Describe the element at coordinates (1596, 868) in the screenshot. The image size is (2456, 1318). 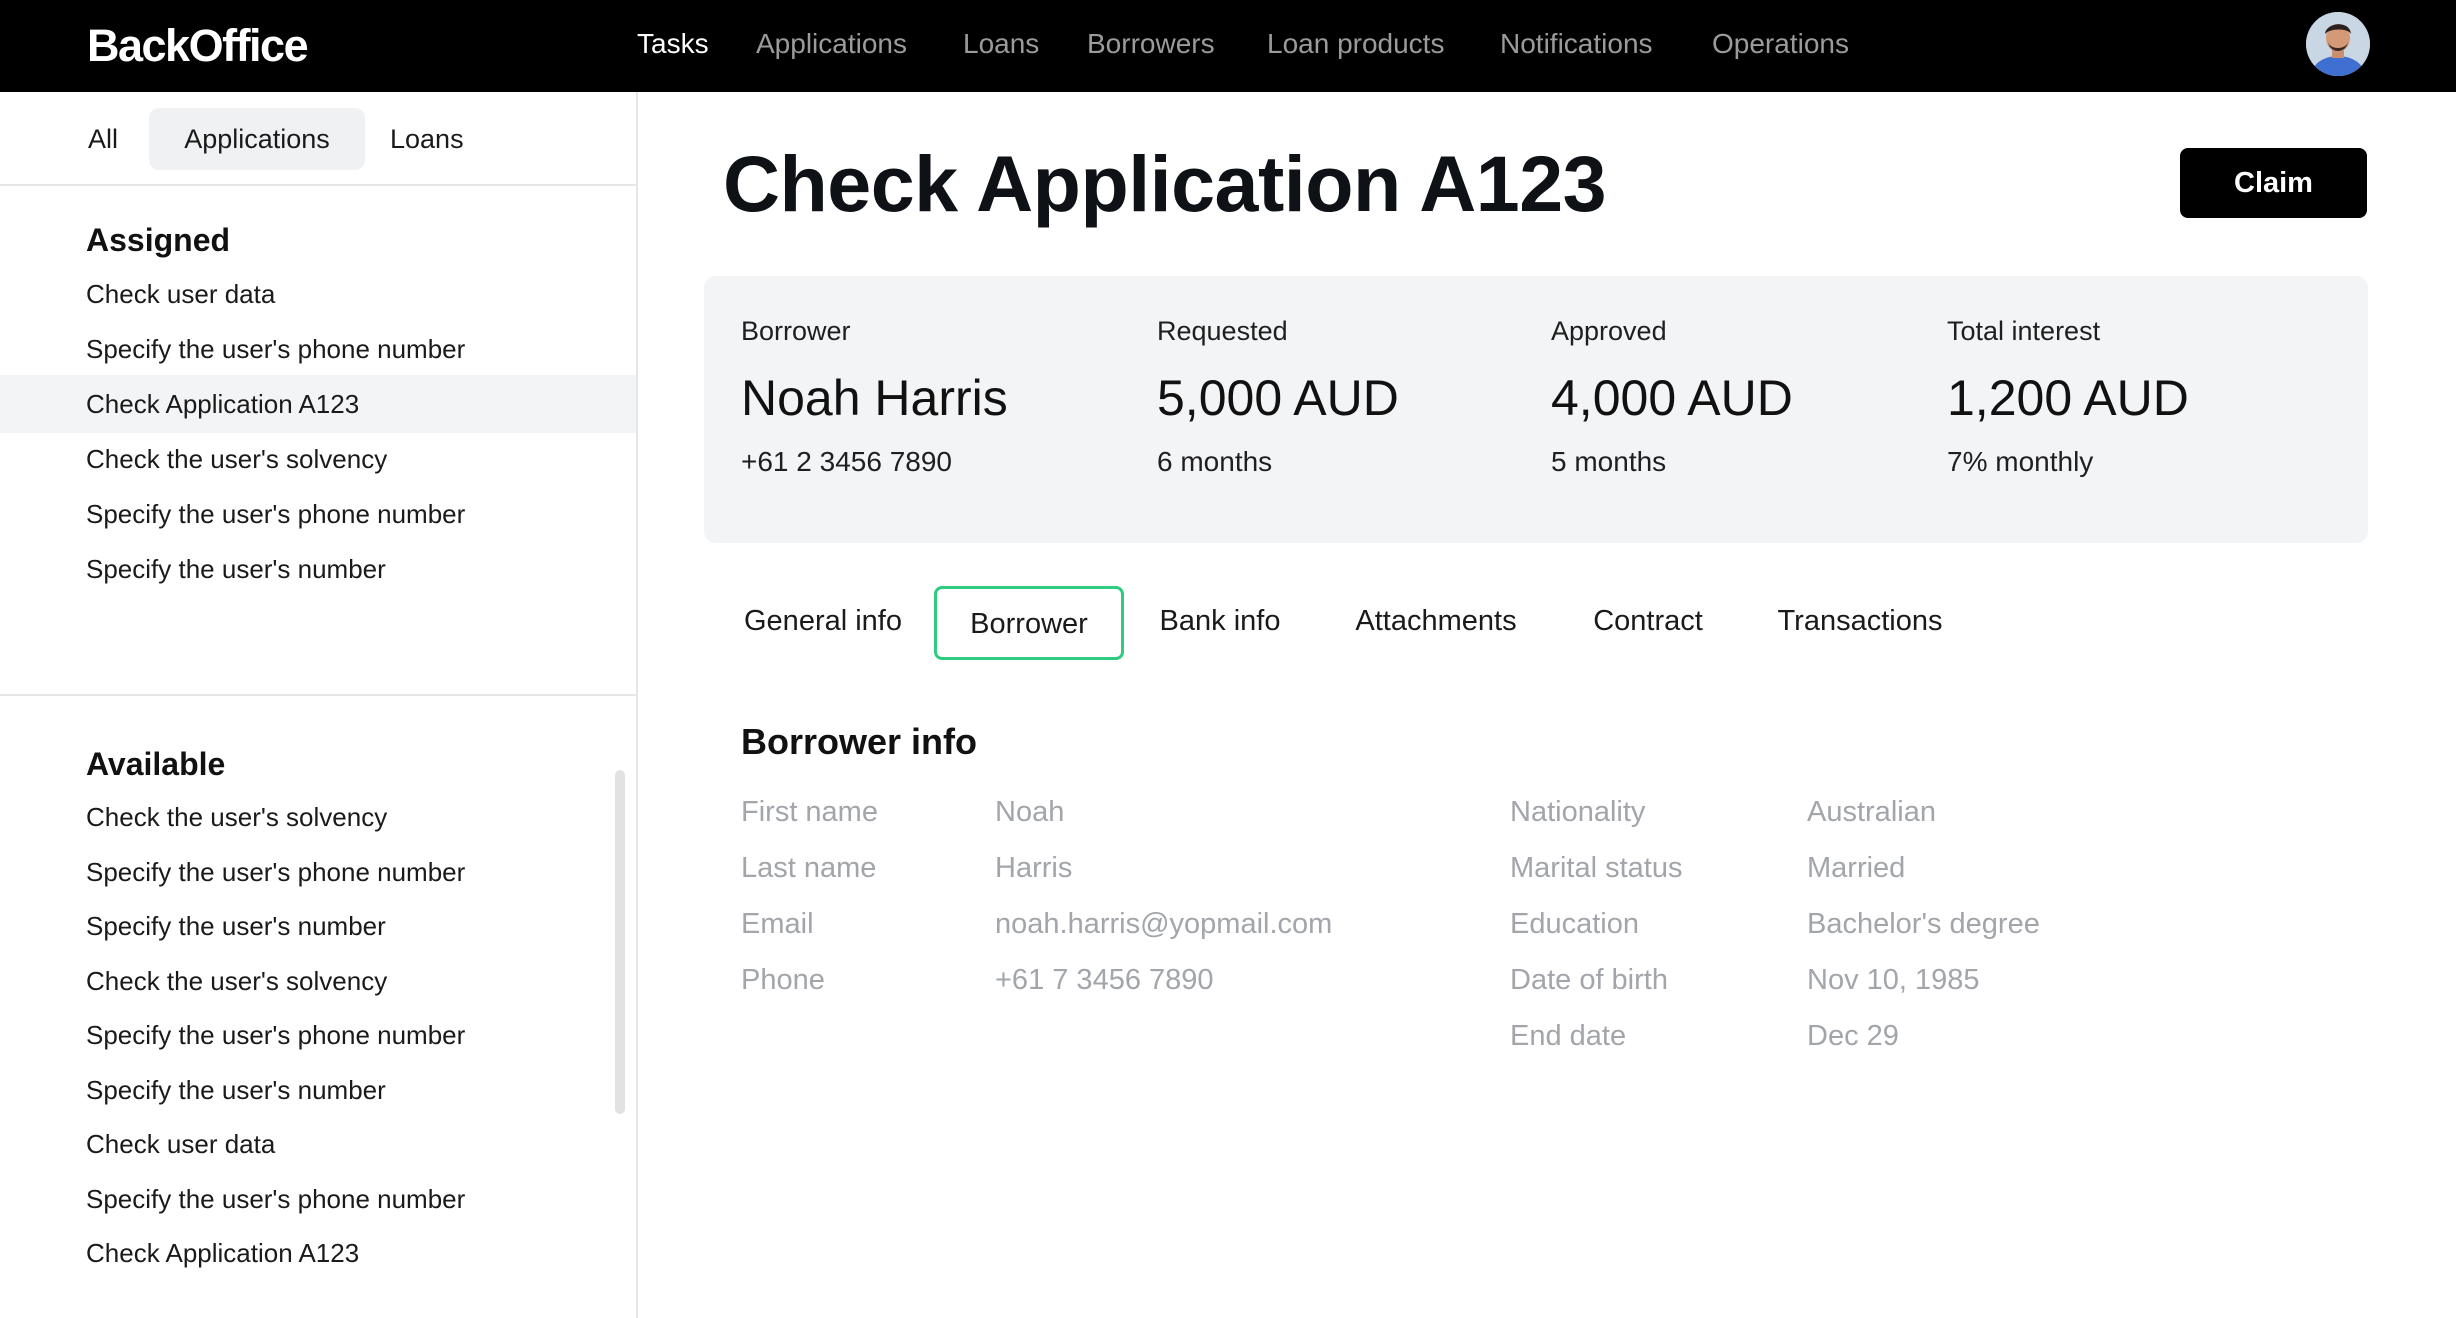
I see `marital-status-label: Marital status` at that location.